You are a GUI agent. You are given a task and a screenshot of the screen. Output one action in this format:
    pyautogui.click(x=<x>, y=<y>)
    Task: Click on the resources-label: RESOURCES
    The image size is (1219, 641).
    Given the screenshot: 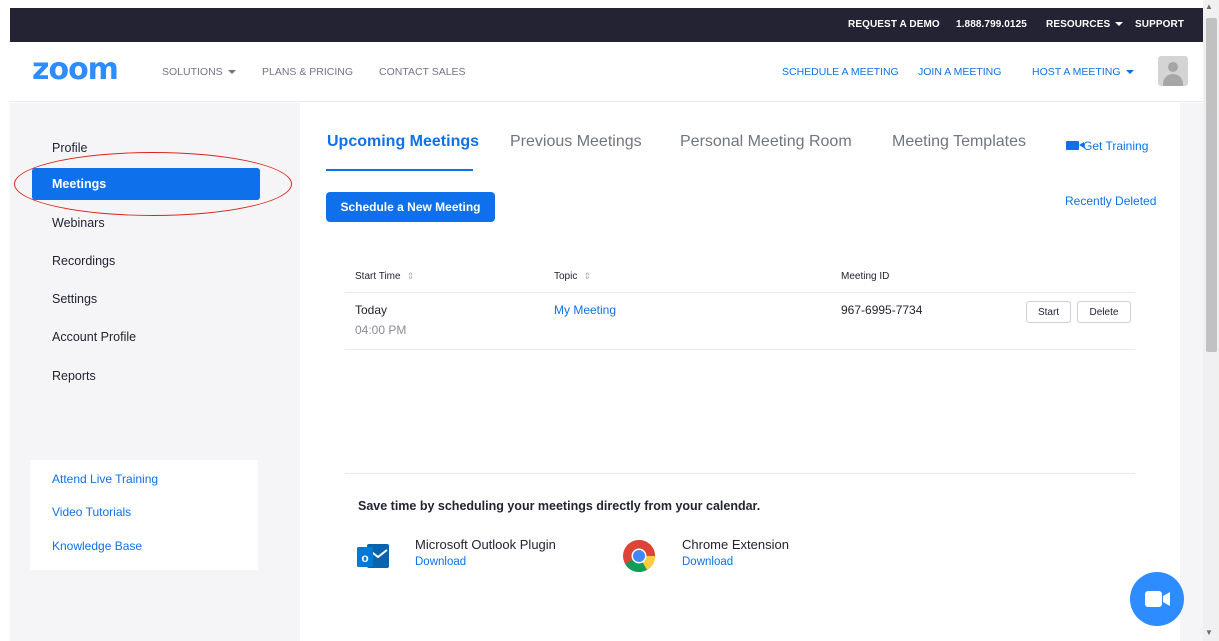 What is the action you would take?
    pyautogui.click(x=1078, y=24)
    